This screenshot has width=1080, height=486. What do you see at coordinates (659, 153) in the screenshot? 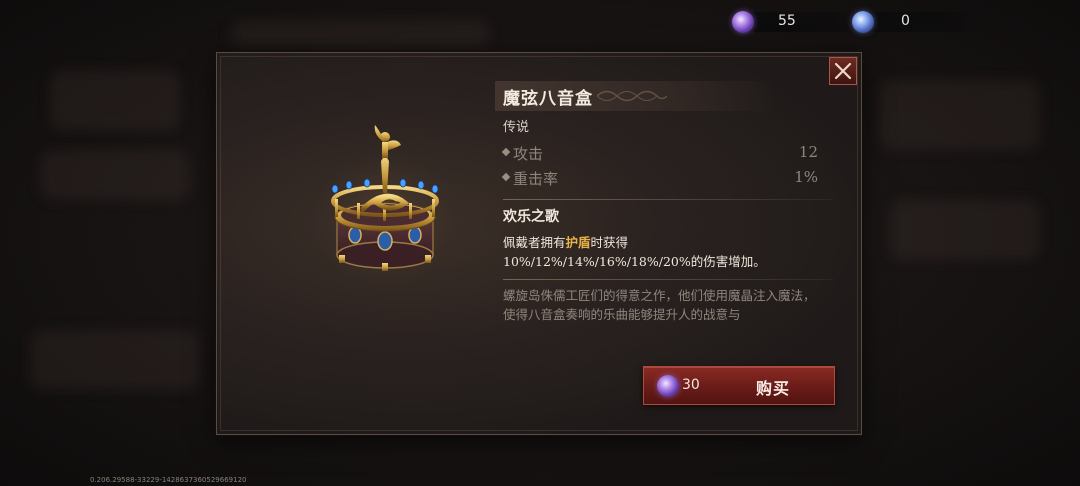
I see `stat-row-attack: 攻击 12` at bounding box center [659, 153].